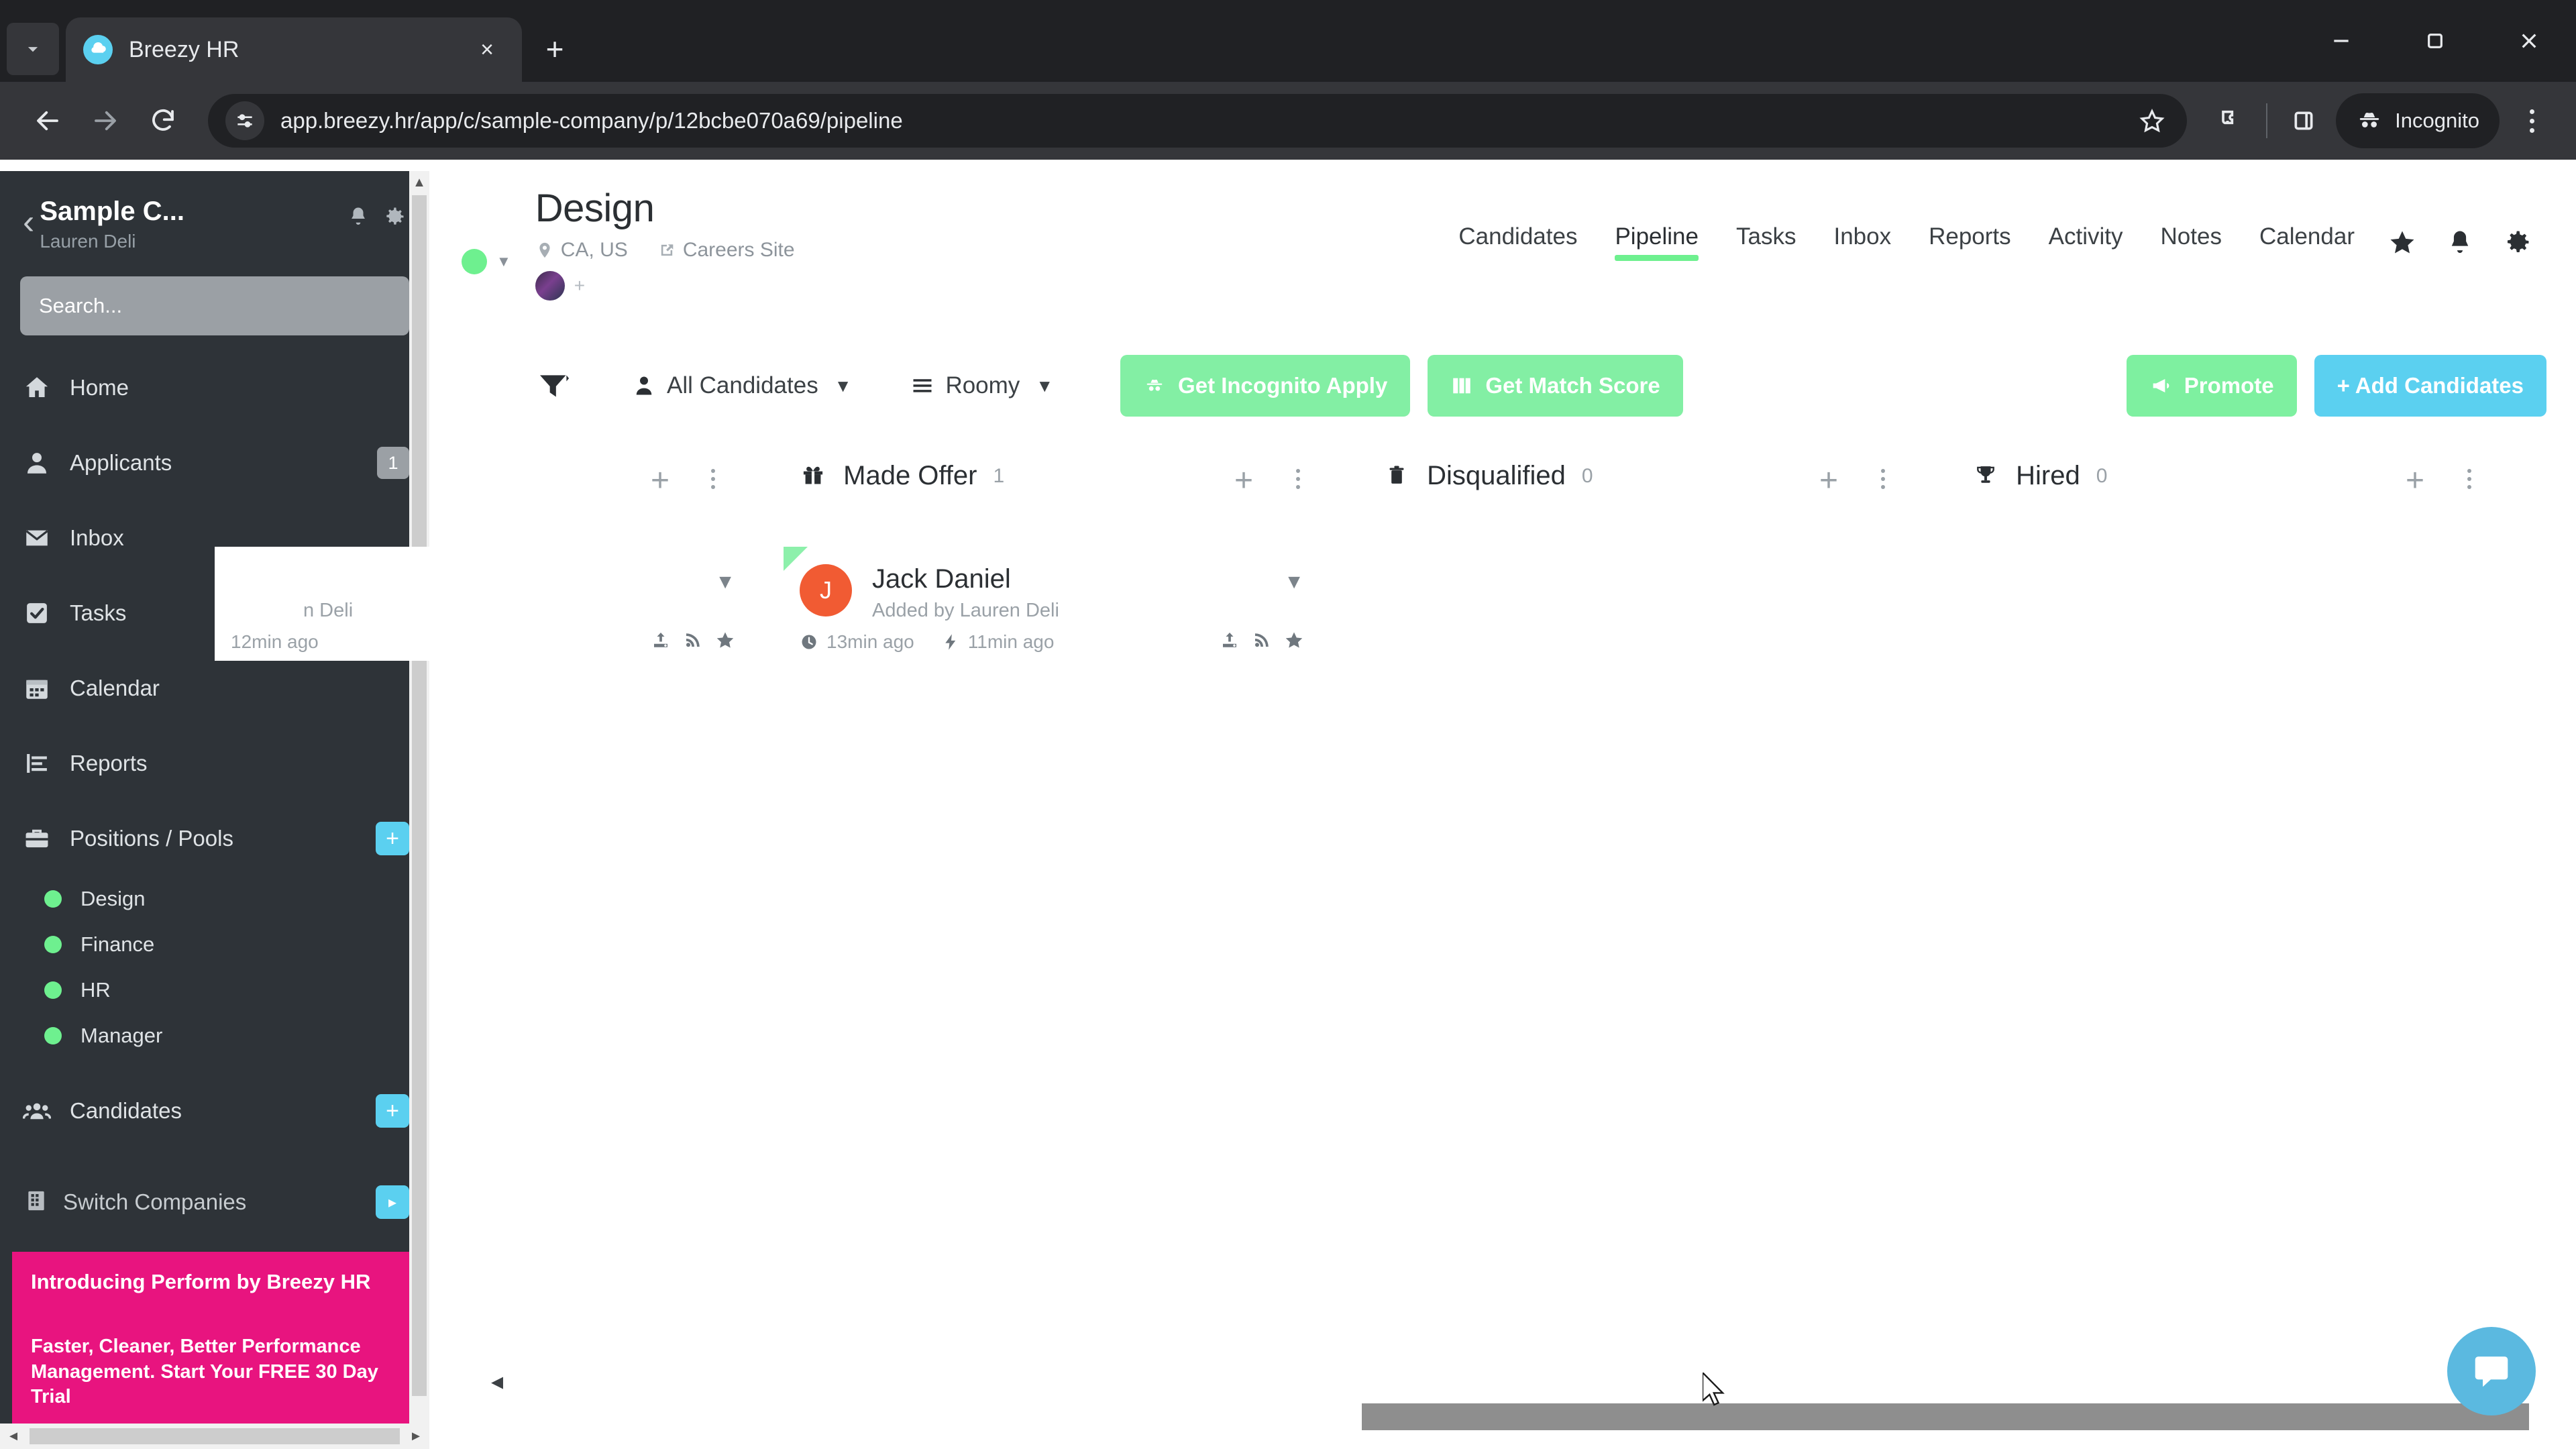 This screenshot has height=1449, width=2576. I want to click on sidebar-vertical-scrollbar: ▲ ▼, so click(419, 810).